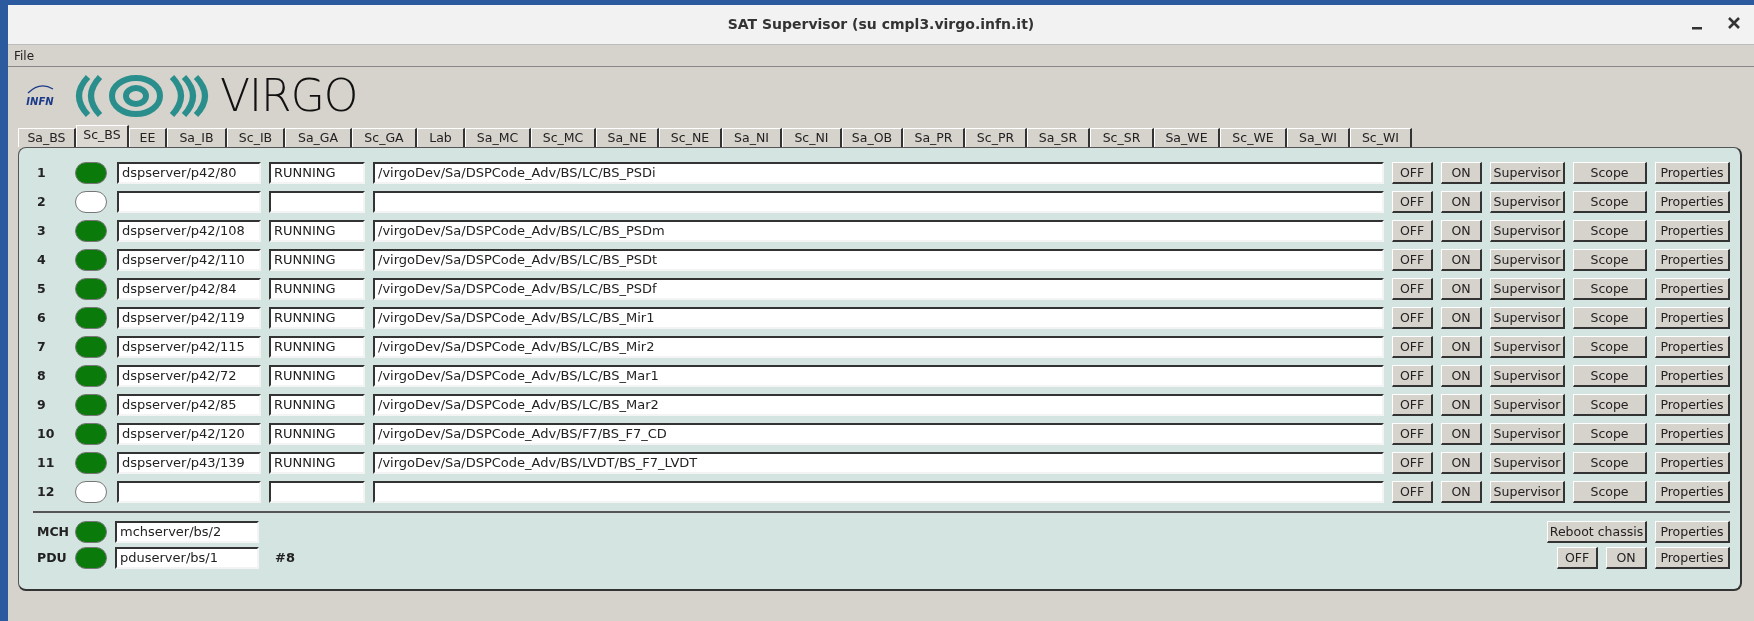  Describe the element at coordinates (148, 137) in the screenshot. I see `tab: EE` at that location.